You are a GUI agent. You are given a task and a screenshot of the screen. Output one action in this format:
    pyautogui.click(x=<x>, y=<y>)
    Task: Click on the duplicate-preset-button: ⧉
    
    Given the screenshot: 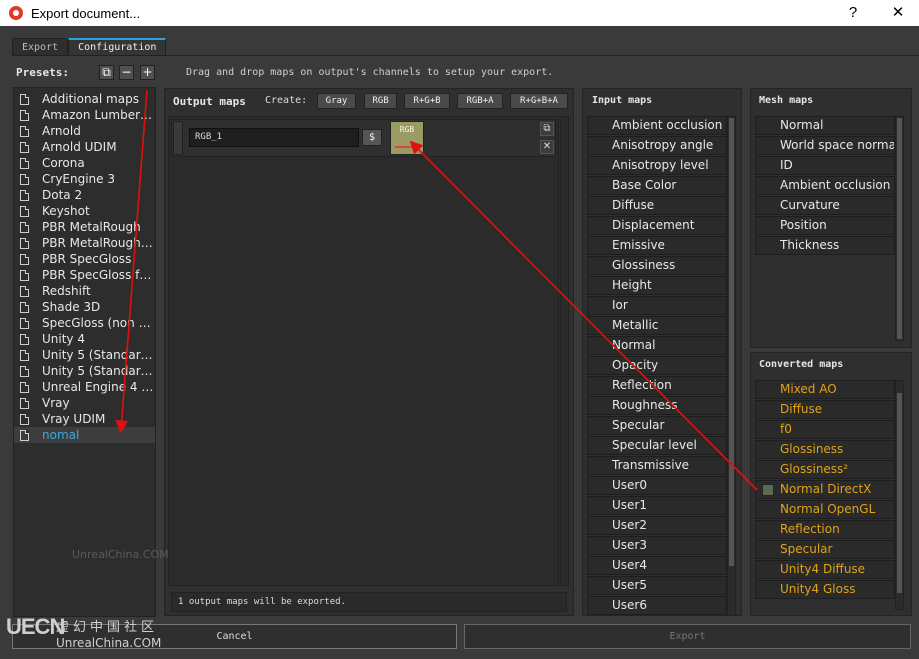 What is the action you would take?
    pyautogui.click(x=106, y=72)
    